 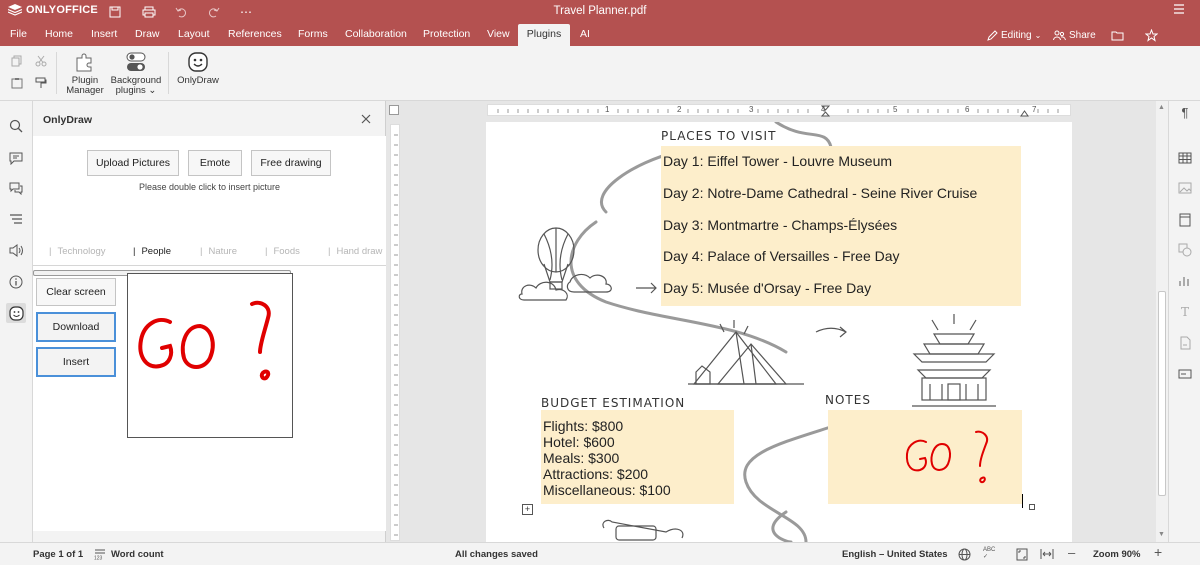 What do you see at coordinates (498, 35) in the screenshot?
I see `tab-view: View` at bounding box center [498, 35].